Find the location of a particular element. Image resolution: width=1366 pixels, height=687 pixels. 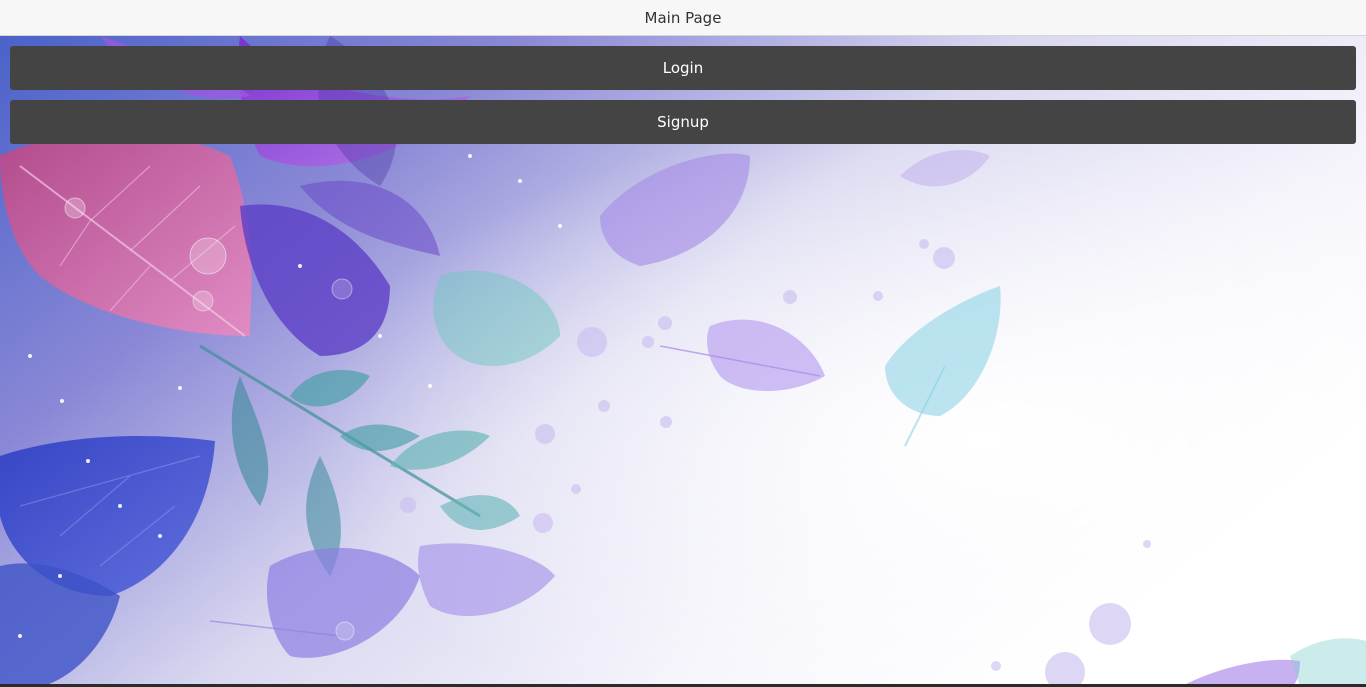

page-title: Main Page is located at coordinates (683, 17).